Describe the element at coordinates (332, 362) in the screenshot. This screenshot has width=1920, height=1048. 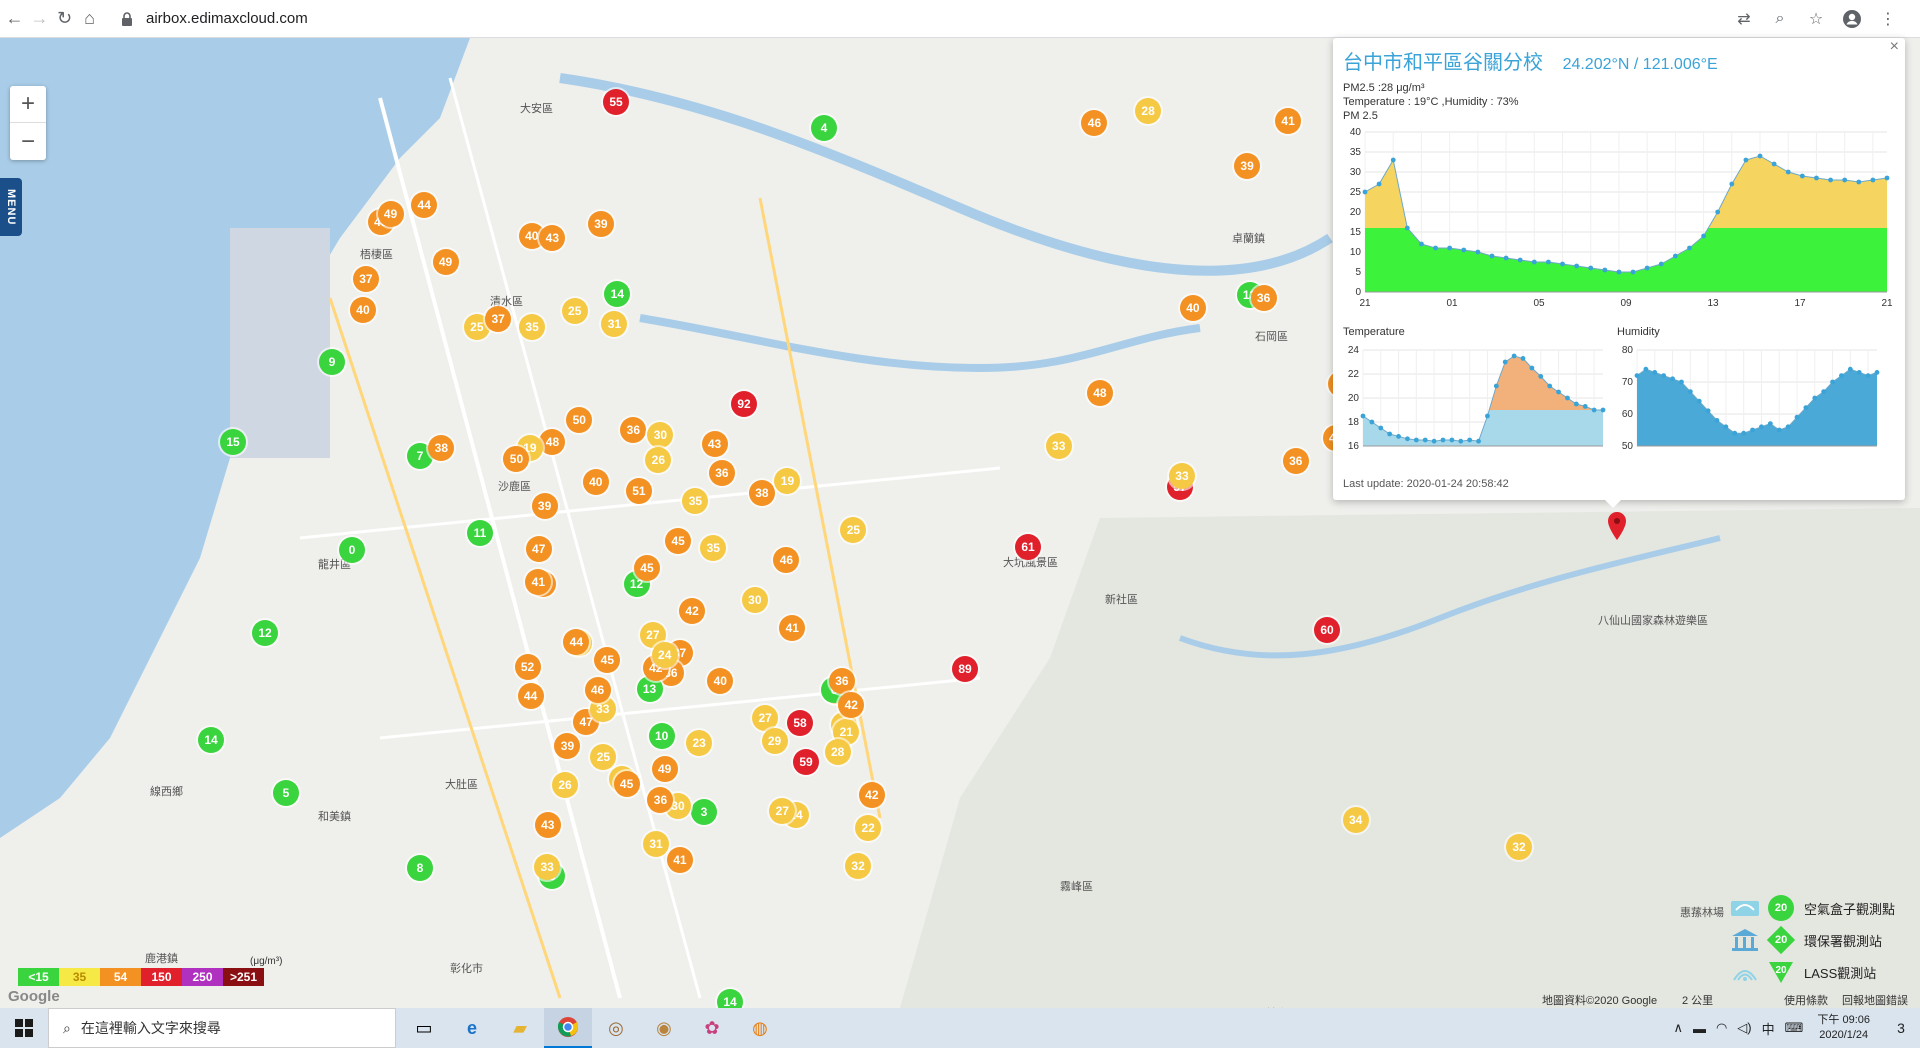
I see `airbox-station-marker: 9` at that location.